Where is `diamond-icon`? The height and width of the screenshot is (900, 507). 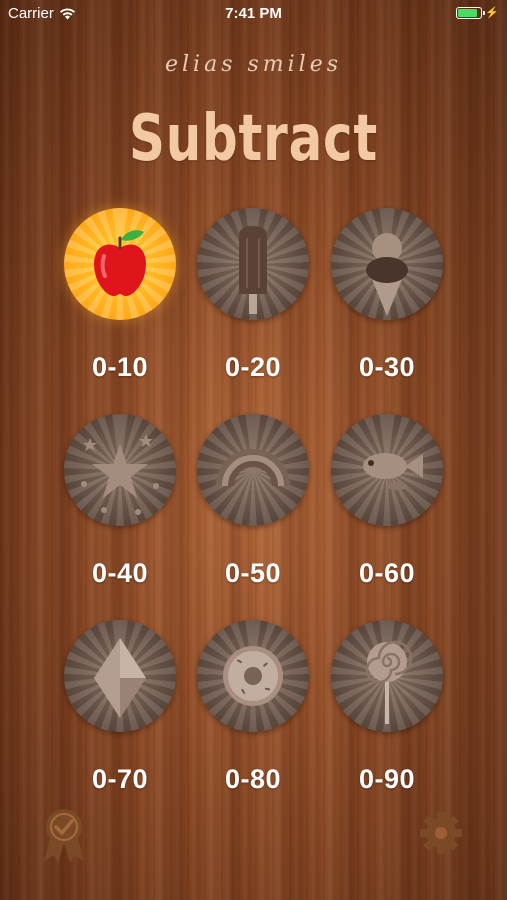 diamond-icon is located at coordinates (120, 678).